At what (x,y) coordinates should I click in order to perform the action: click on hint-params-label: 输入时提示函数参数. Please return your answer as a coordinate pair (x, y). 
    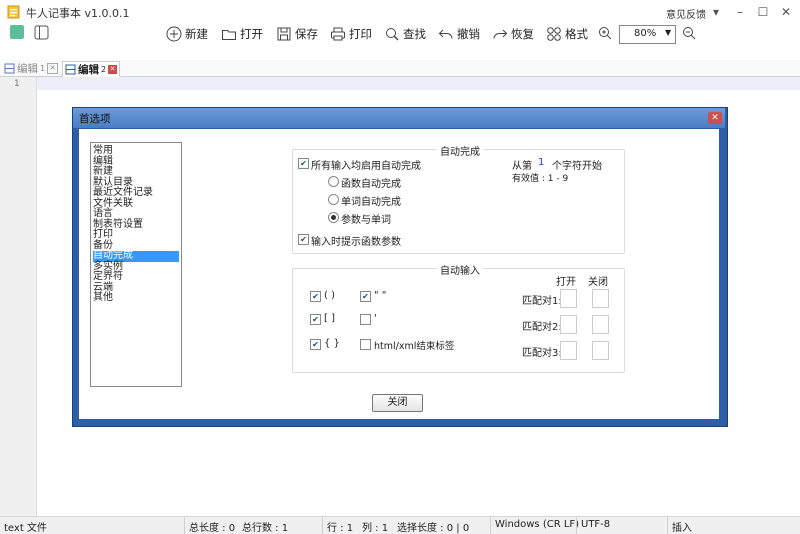
    Looking at the image, I should click on (356, 242).